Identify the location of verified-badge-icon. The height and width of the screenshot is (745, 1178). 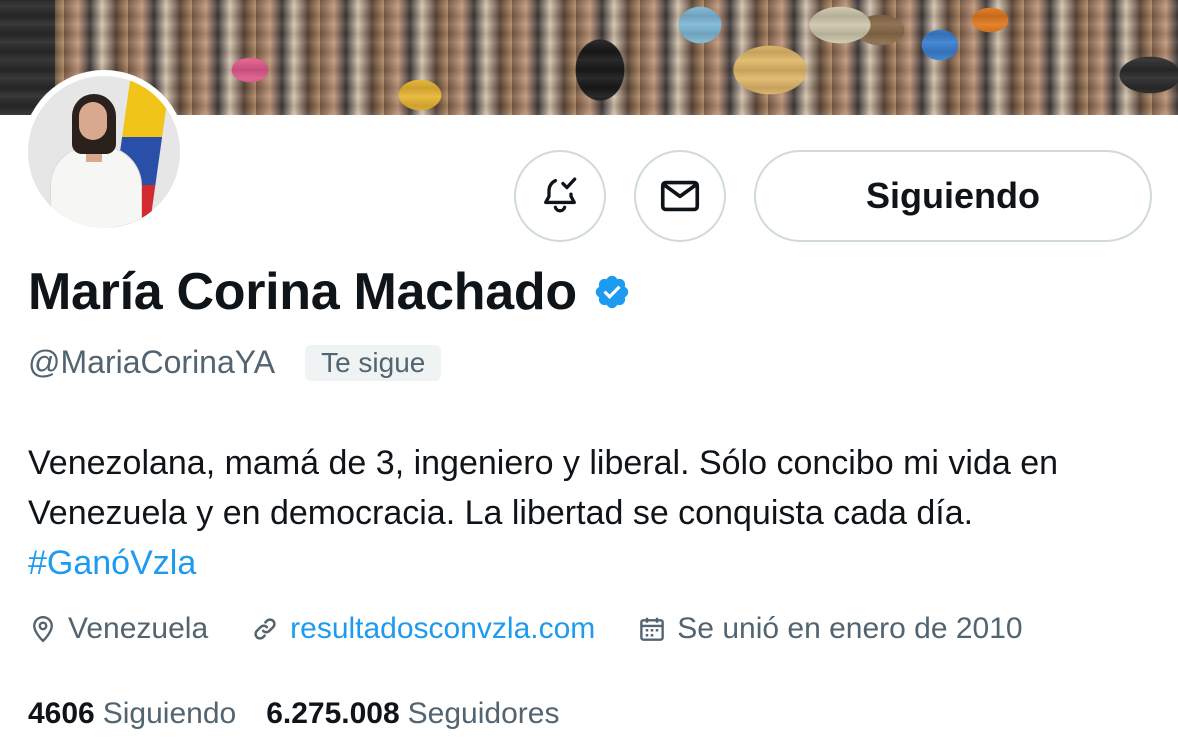
(612, 292).